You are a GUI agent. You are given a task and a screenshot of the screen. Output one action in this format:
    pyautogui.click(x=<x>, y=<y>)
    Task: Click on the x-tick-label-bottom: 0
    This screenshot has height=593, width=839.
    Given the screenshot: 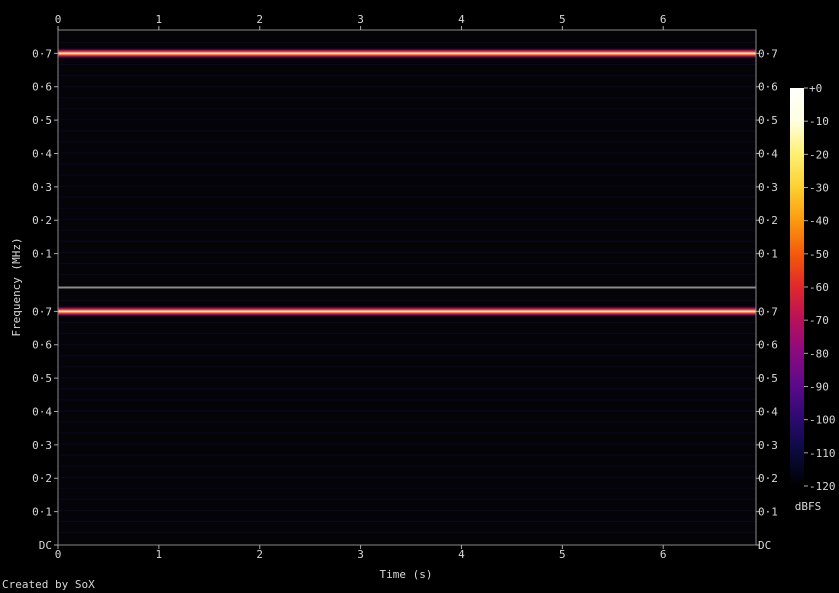 What is the action you would take?
    pyautogui.click(x=58, y=554)
    